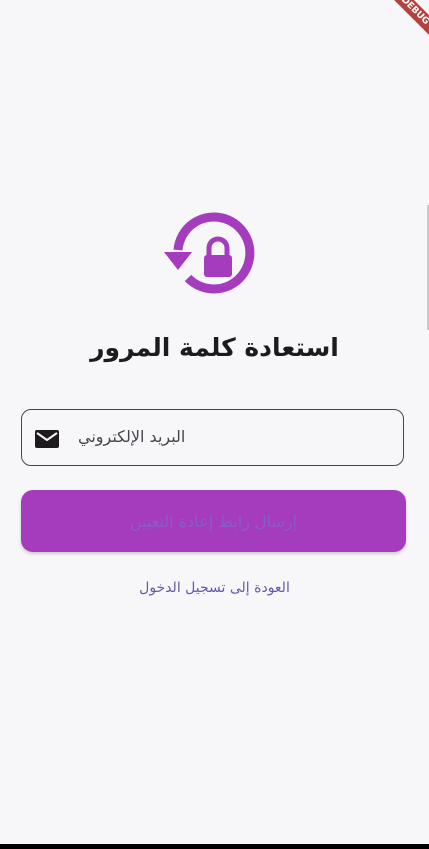  What do you see at coordinates (214, 846) in the screenshot?
I see `system-nav-bar` at bounding box center [214, 846].